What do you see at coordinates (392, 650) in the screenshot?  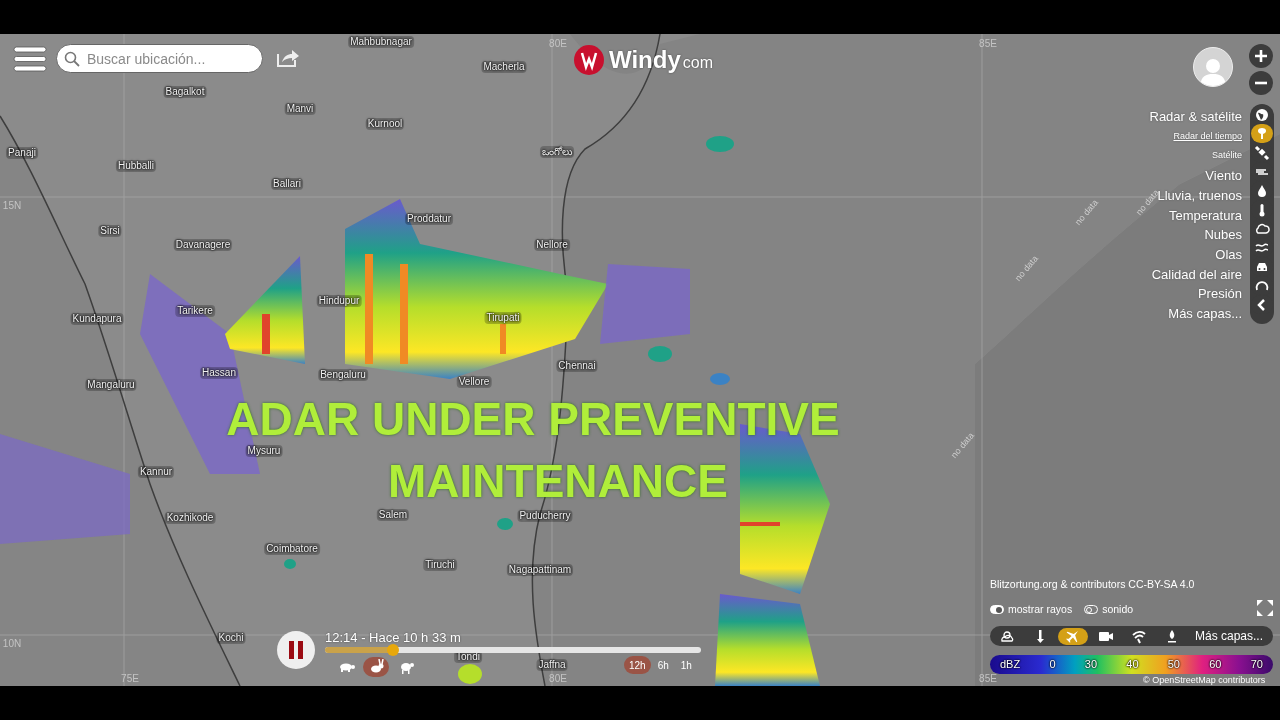 I see `timeline-handle` at bounding box center [392, 650].